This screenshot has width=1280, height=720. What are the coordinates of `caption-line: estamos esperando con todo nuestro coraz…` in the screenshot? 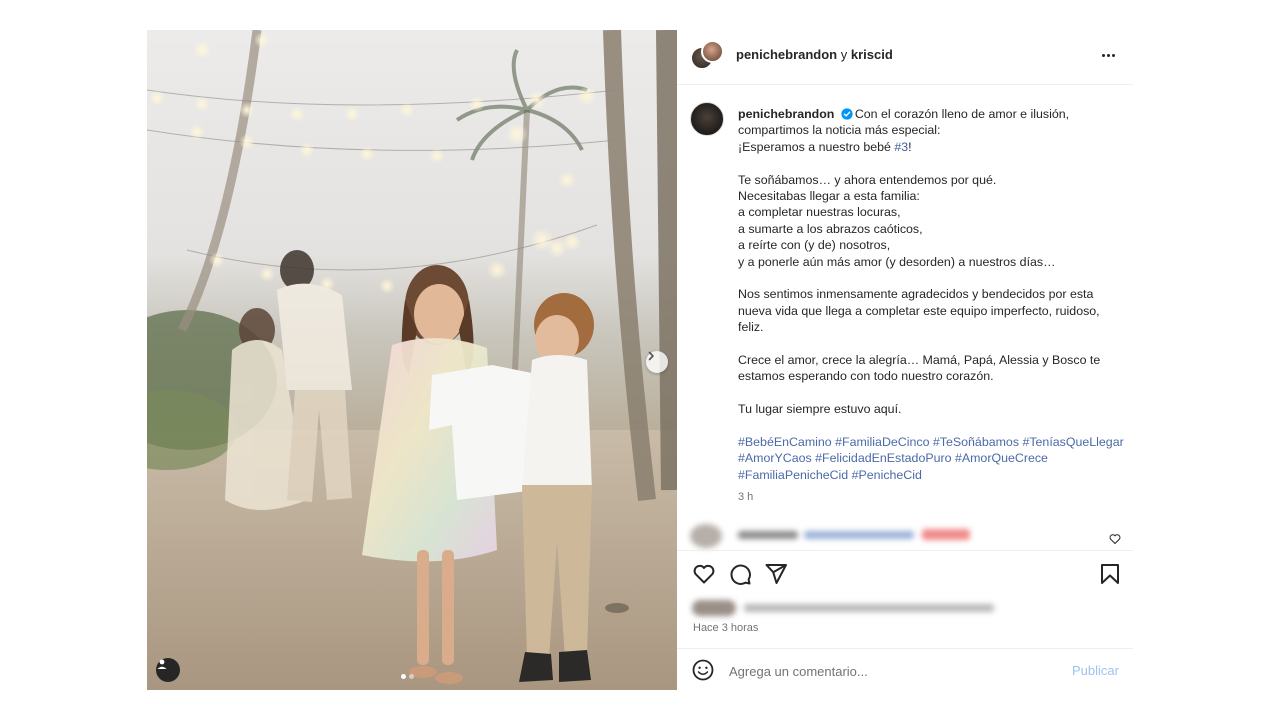 It's located at (866, 376).